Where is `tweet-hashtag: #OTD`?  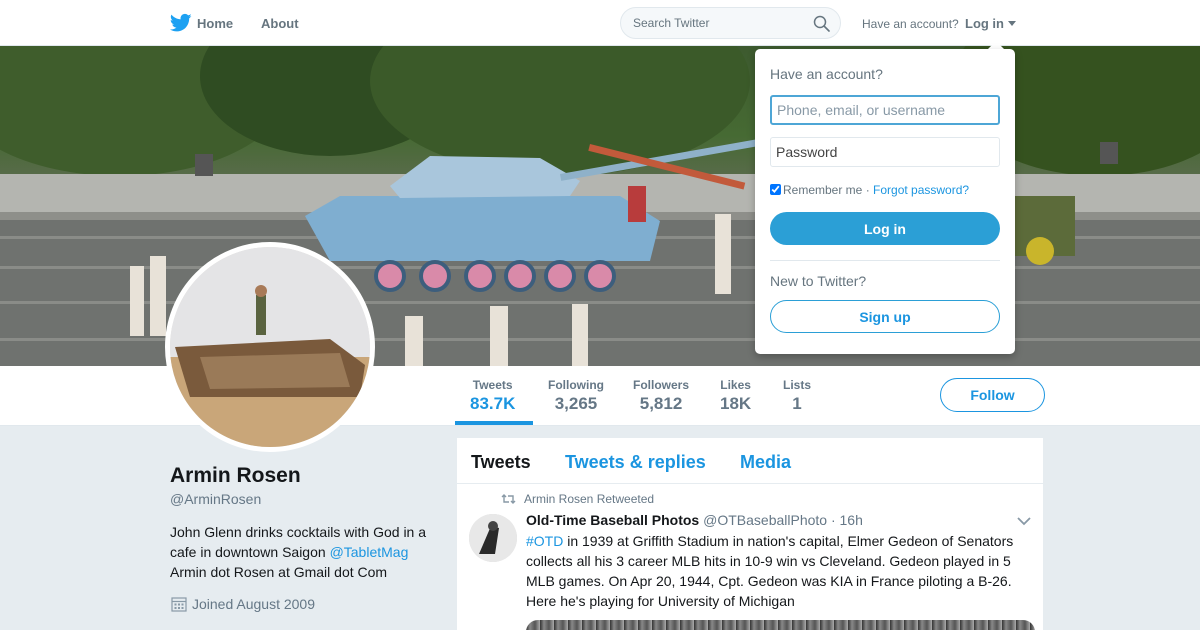
tweet-hashtag: #OTD is located at coordinates (544, 541).